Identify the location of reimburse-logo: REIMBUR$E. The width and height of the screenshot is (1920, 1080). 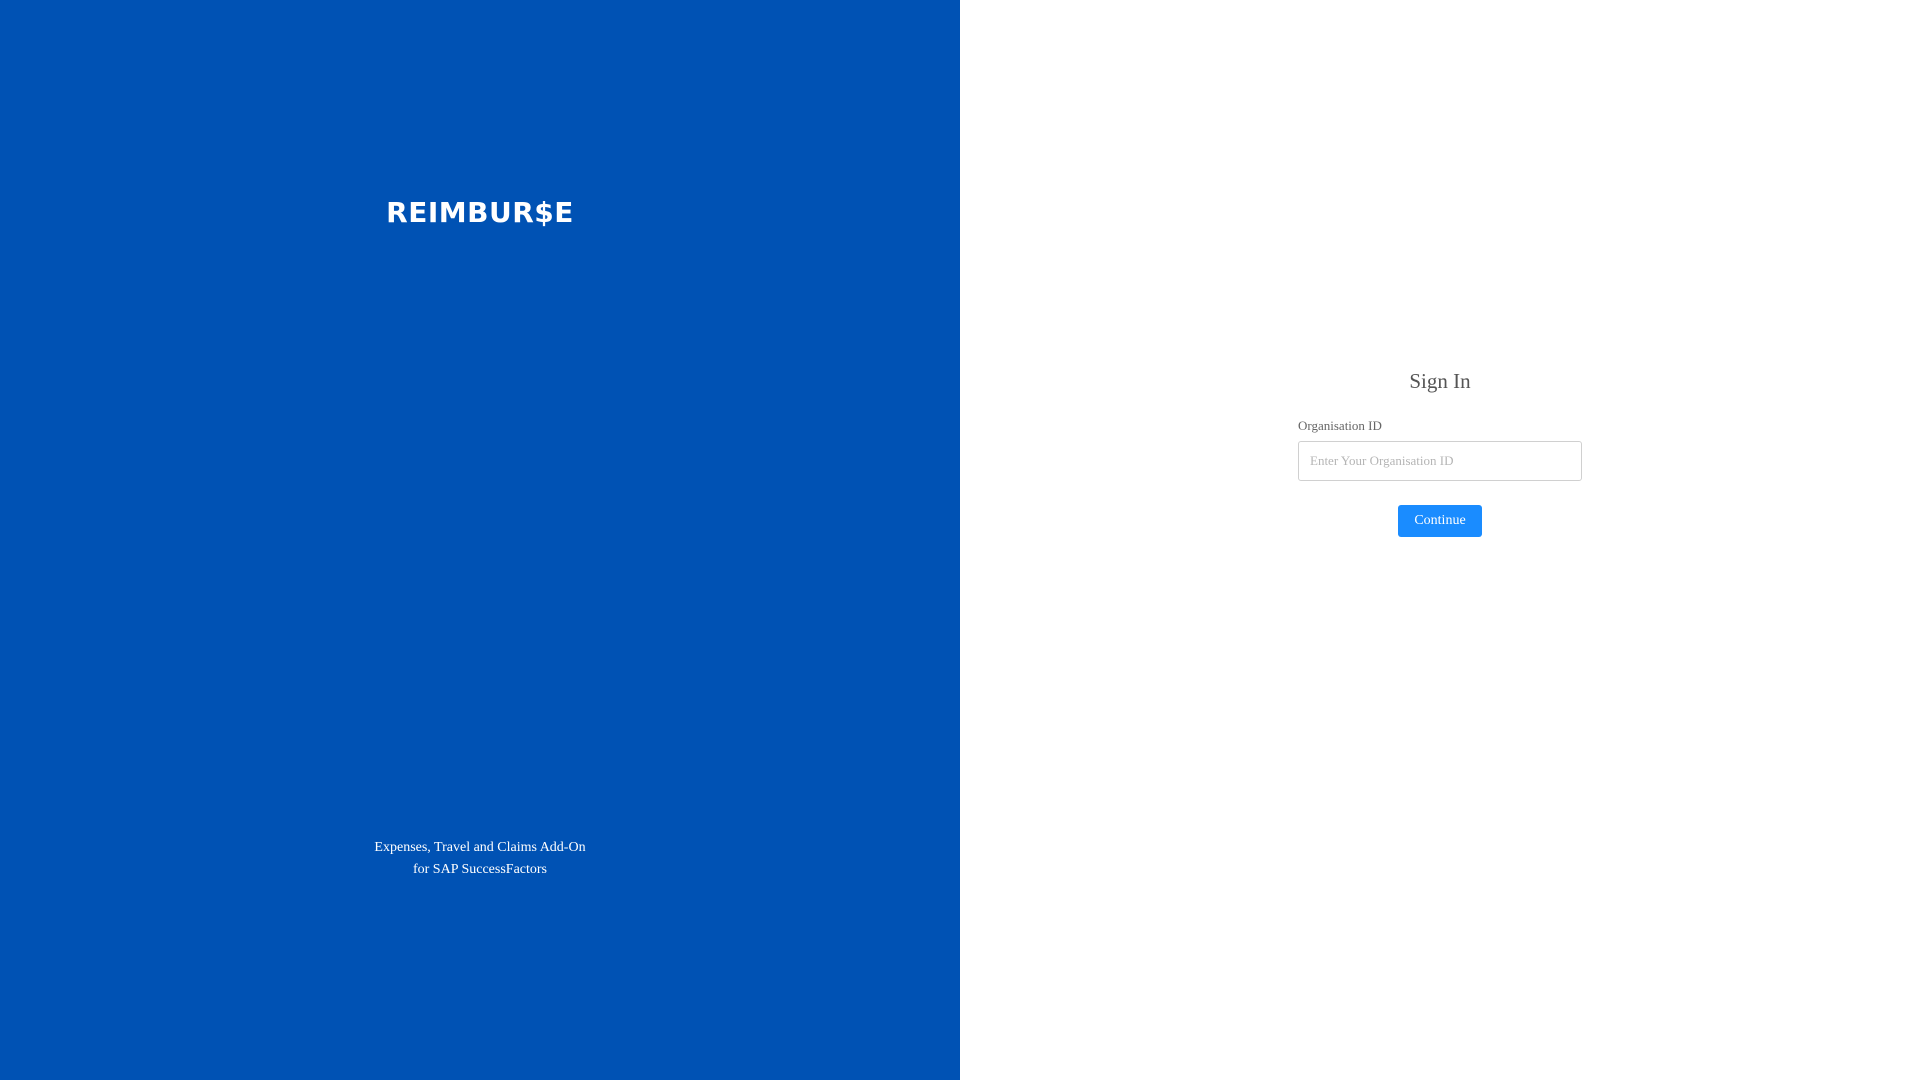
(480, 212).